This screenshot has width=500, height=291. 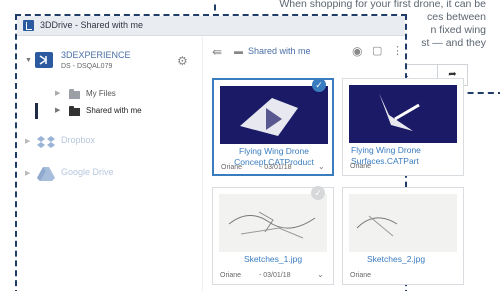 I want to click on tree-item-shared-with-me: ▶ Shared with me, so click(x=110, y=111).